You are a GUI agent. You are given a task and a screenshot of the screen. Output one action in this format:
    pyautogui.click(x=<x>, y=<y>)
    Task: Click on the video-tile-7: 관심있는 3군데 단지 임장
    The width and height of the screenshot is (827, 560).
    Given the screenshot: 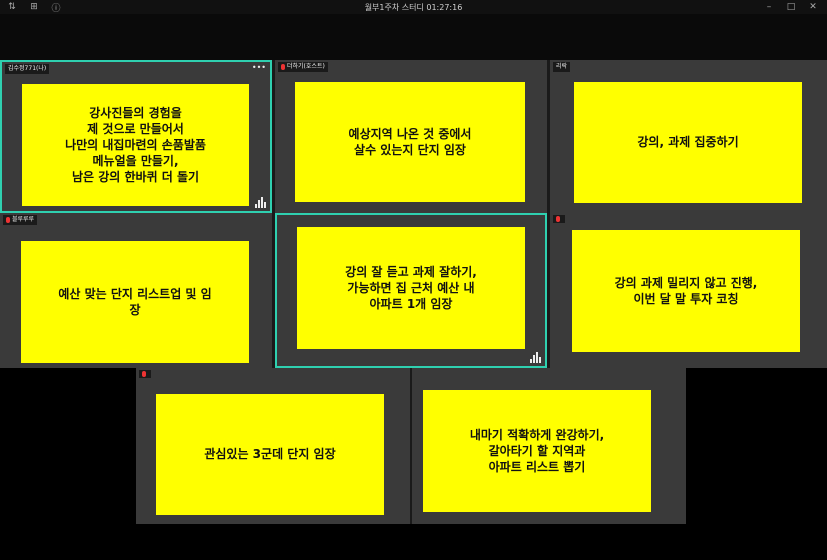 What is the action you would take?
    pyautogui.click(x=273, y=446)
    